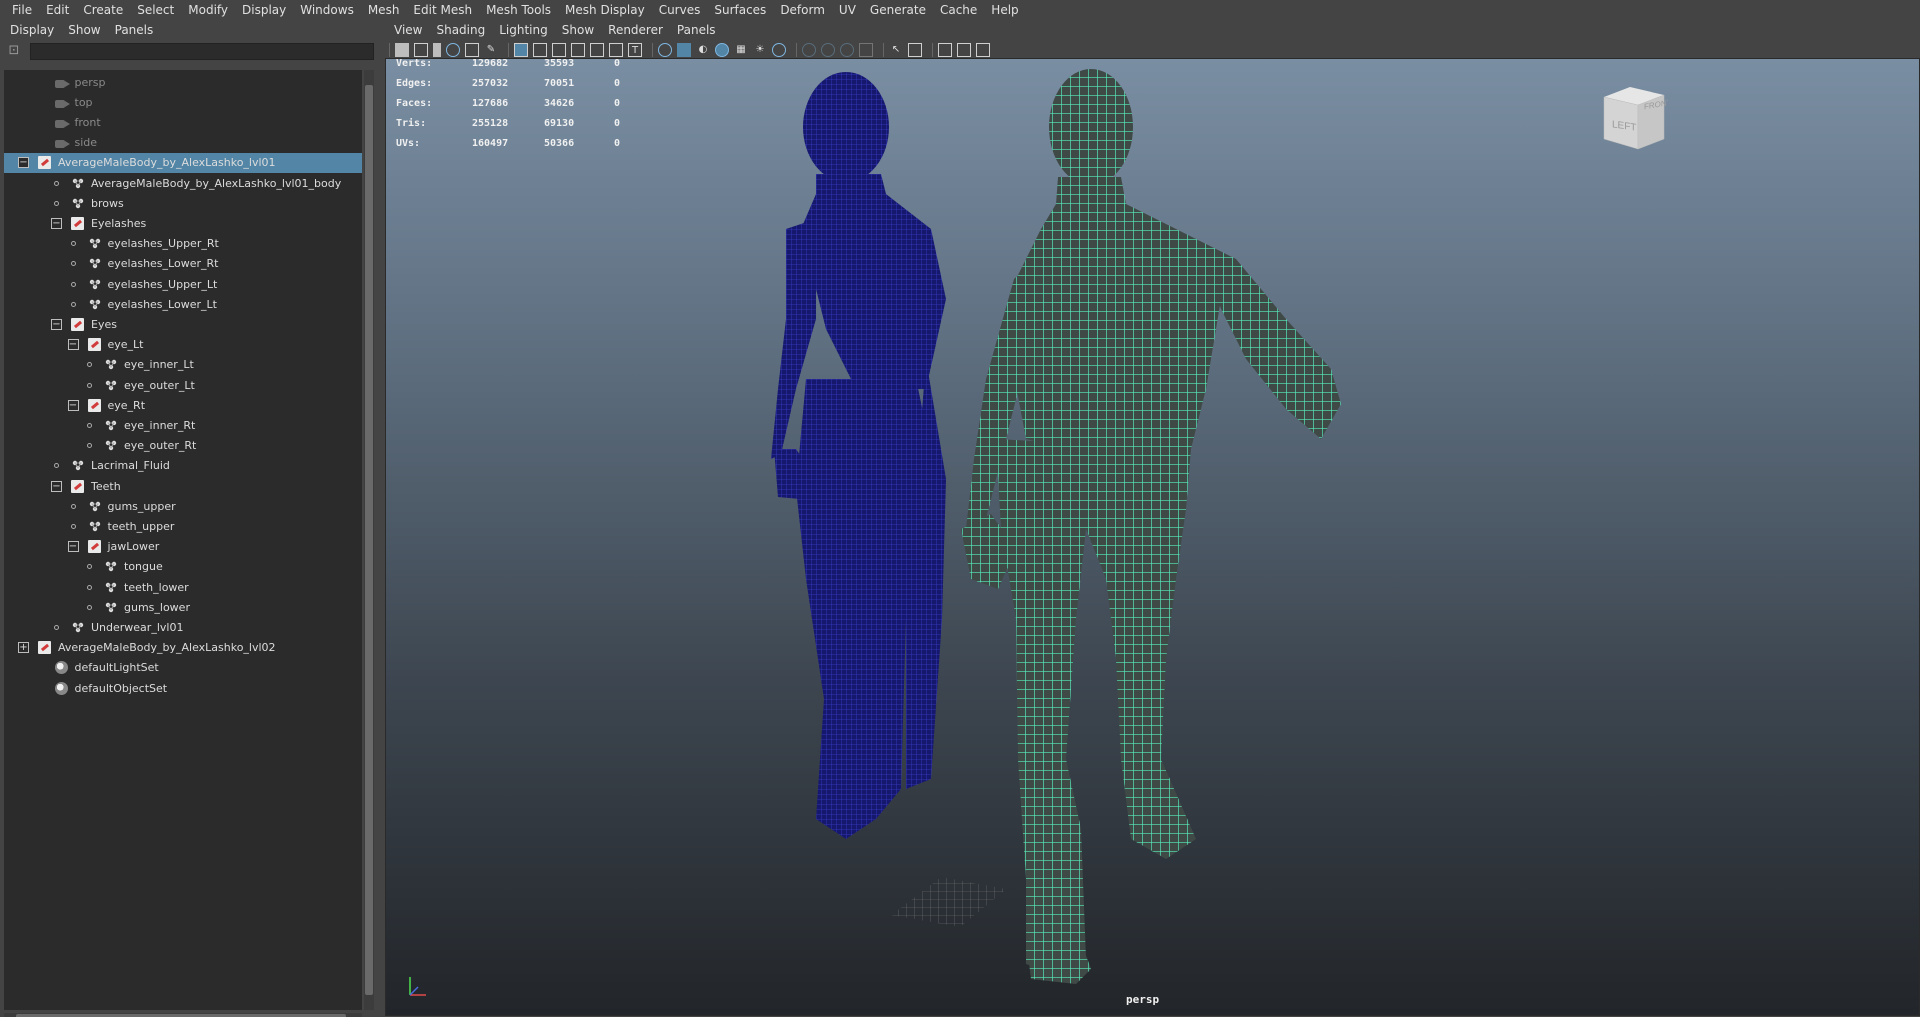 This screenshot has height=1017, width=1920. Describe the element at coordinates (183, 223) in the screenshot. I see `outliner-item-eyelashes: − Eyelashes` at that location.